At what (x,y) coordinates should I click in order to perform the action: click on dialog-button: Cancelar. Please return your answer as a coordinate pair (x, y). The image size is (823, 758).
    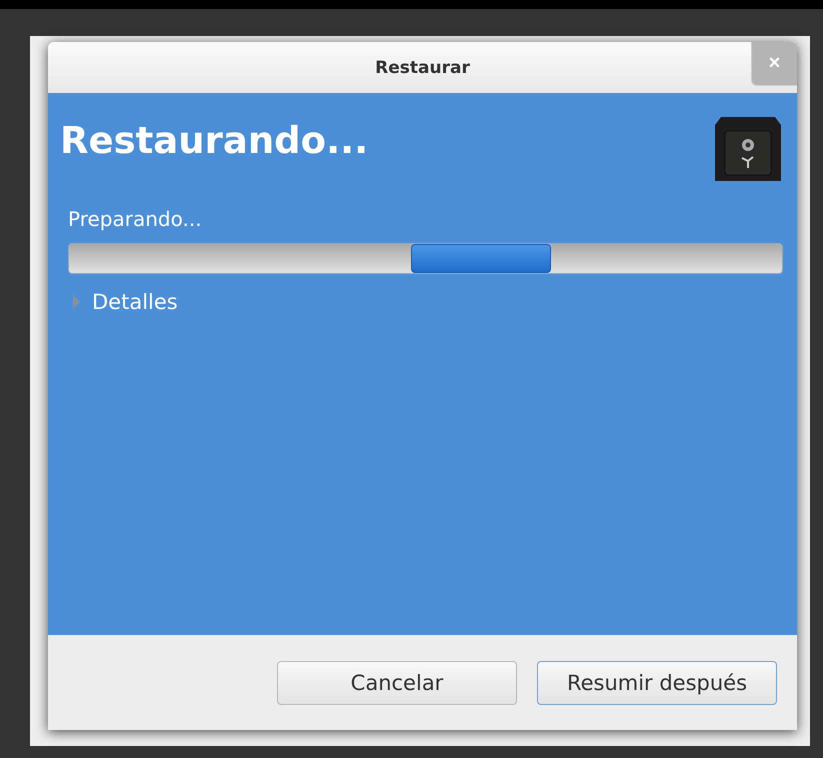
    Looking at the image, I should click on (397, 682).